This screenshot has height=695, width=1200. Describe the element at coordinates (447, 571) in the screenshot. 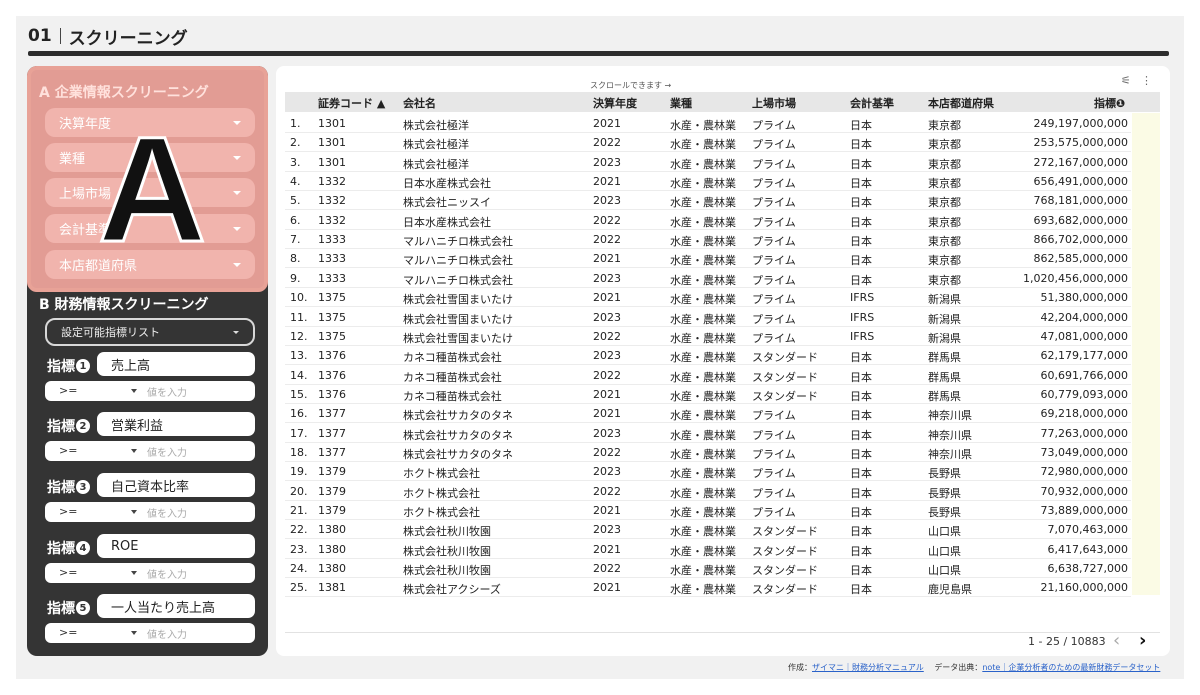

I see `cell-company: 株式会社秋川牧園` at that location.